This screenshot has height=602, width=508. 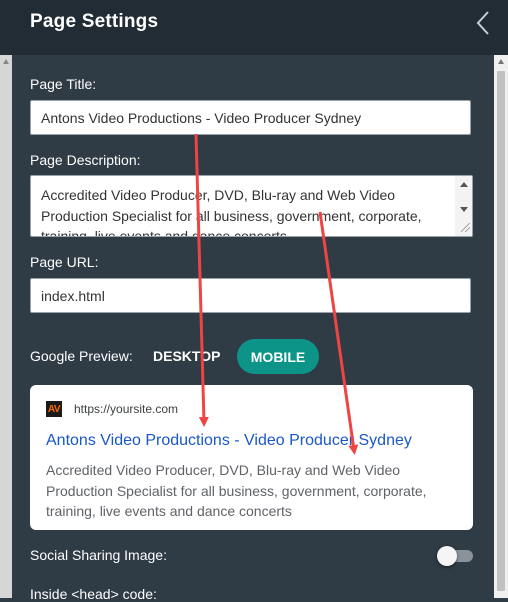 I want to click on right-scrollbar, so click(x=501, y=326).